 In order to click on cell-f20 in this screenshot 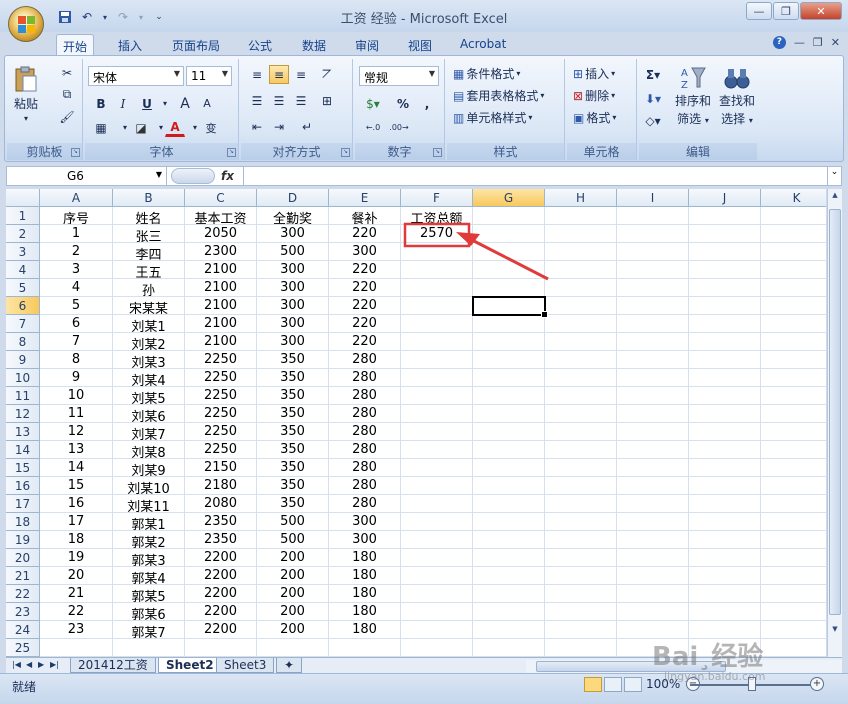, I will do `click(437, 558)`.